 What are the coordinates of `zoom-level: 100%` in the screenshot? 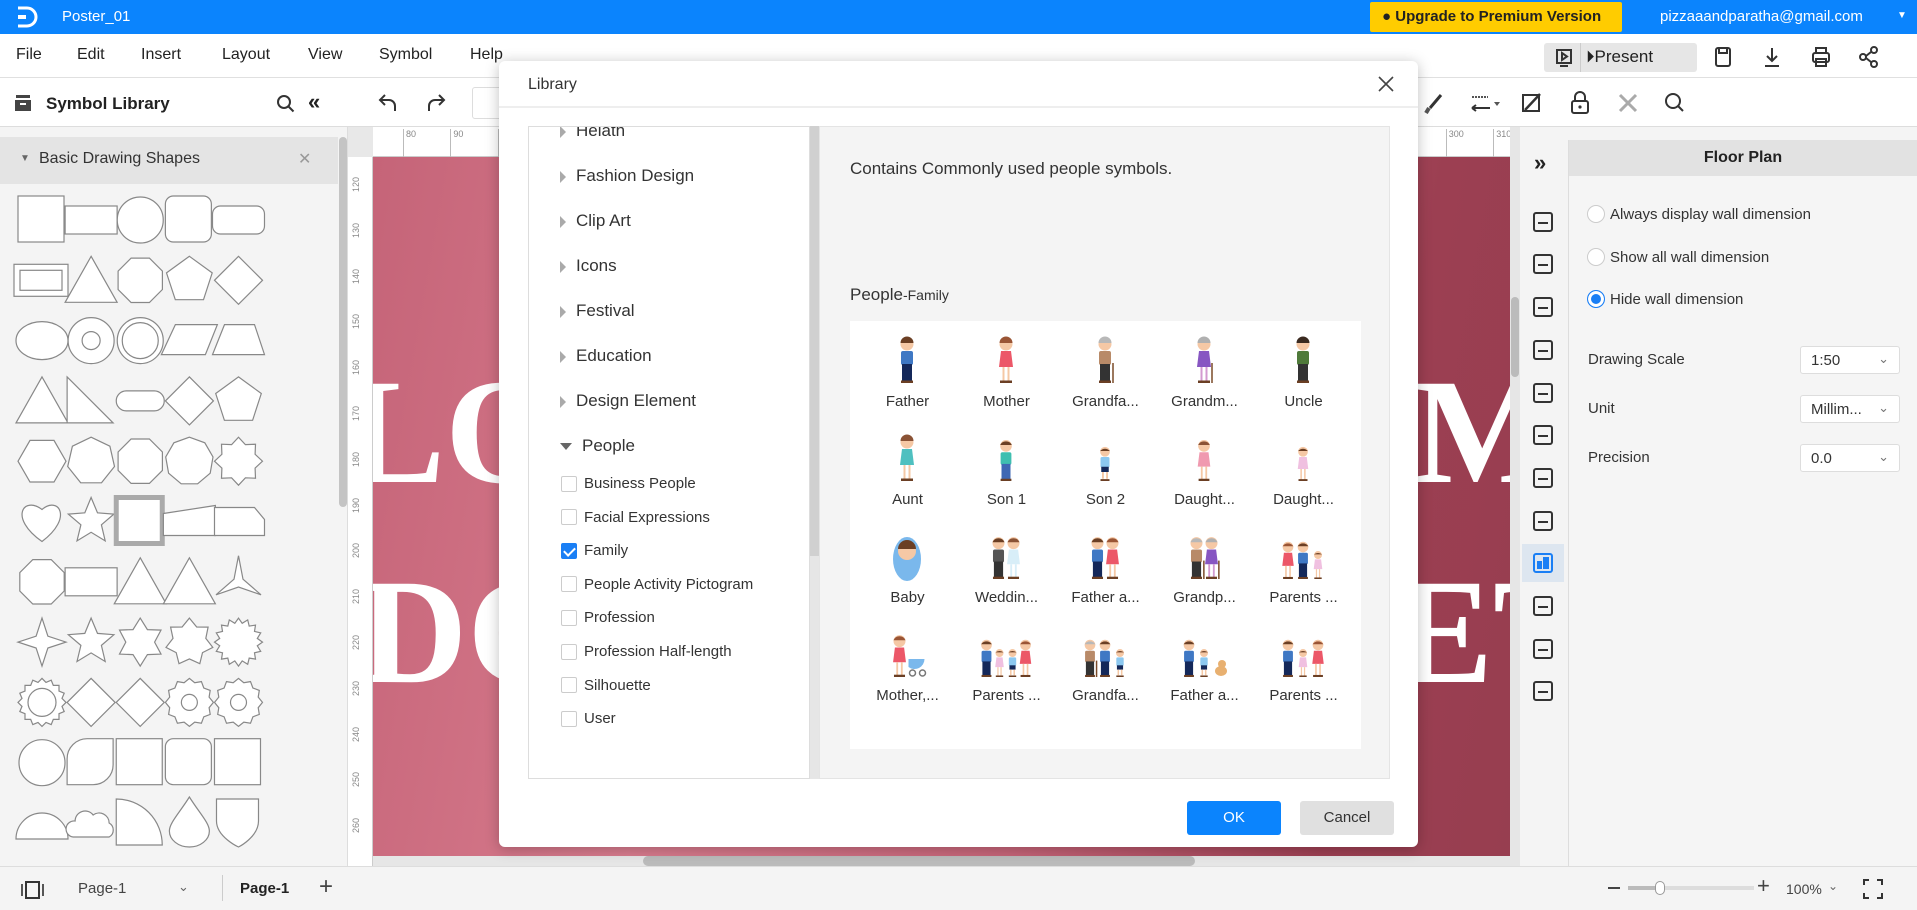 It's located at (1804, 889).